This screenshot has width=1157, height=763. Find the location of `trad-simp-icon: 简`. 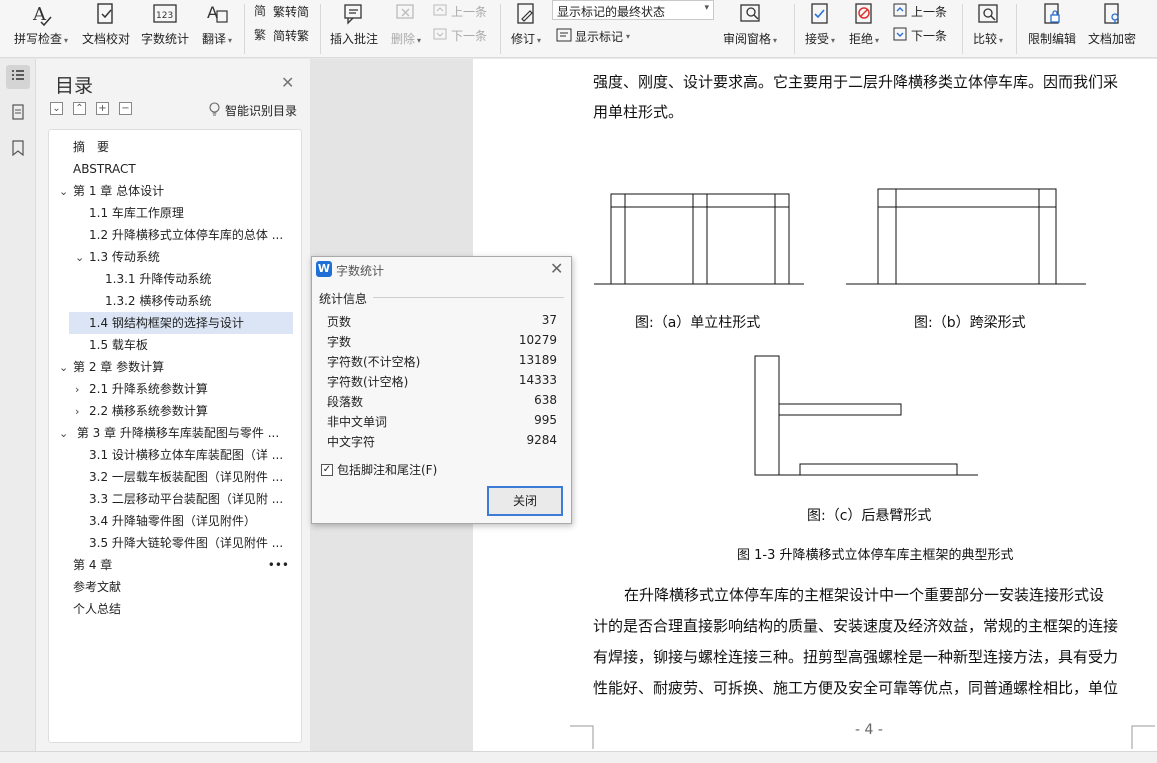

trad-simp-icon: 简 is located at coordinates (262, 11).